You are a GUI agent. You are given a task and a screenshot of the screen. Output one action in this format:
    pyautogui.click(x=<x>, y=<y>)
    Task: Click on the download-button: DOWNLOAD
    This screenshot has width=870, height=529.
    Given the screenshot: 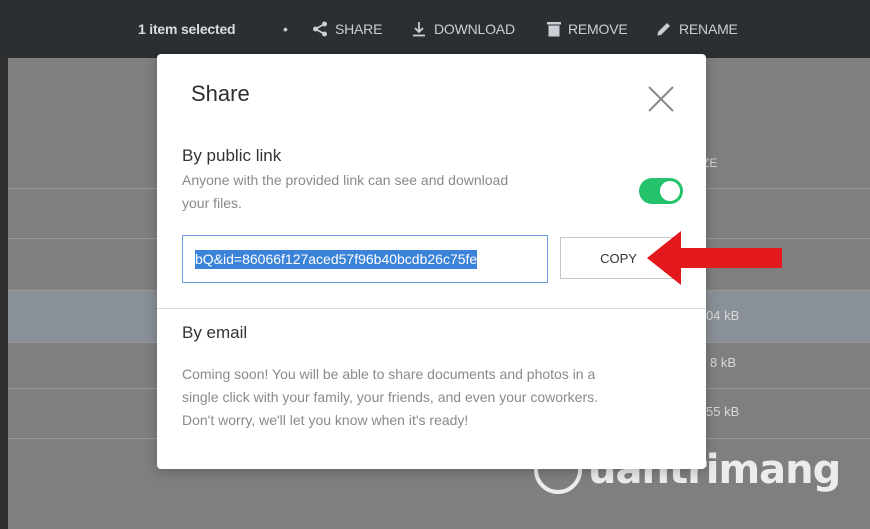 What is the action you would take?
    pyautogui.click(x=463, y=29)
    